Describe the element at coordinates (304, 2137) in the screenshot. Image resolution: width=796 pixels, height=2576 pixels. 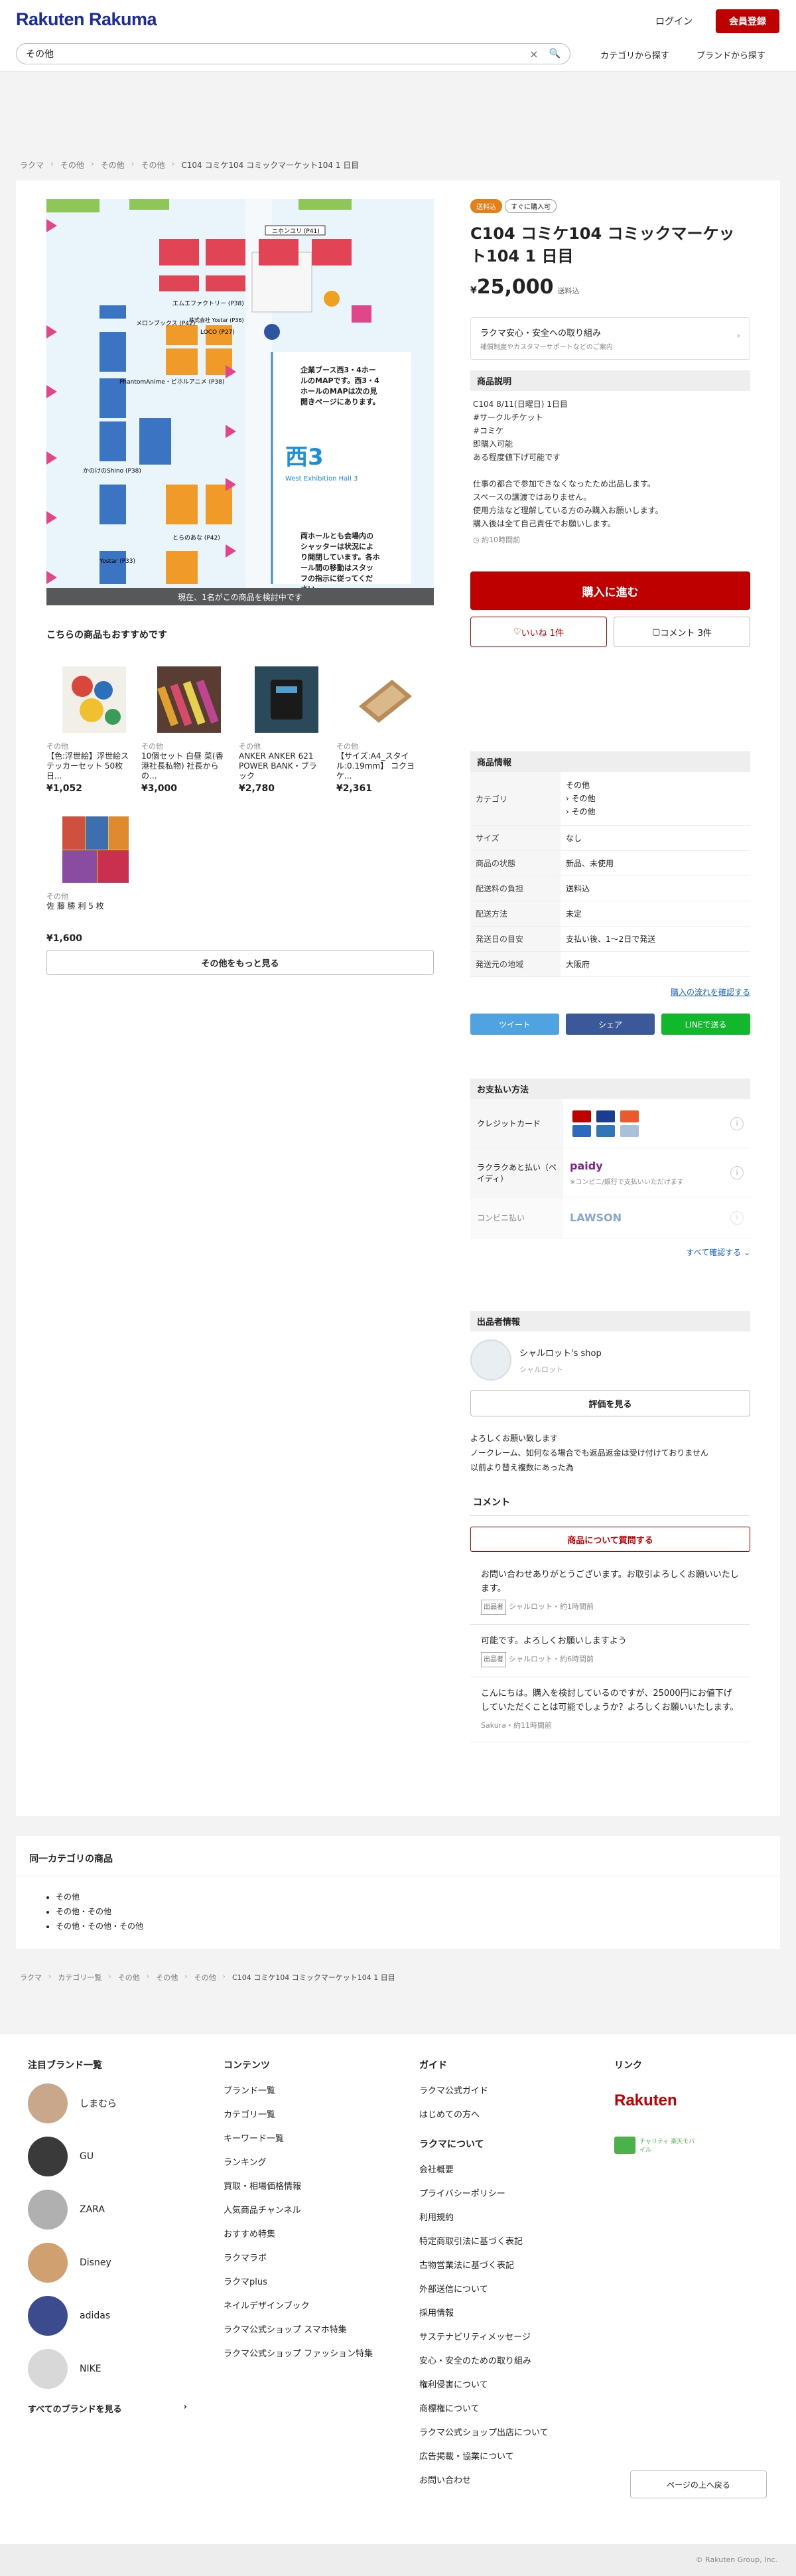
I see `footer-link: キーワード一覧` at that location.